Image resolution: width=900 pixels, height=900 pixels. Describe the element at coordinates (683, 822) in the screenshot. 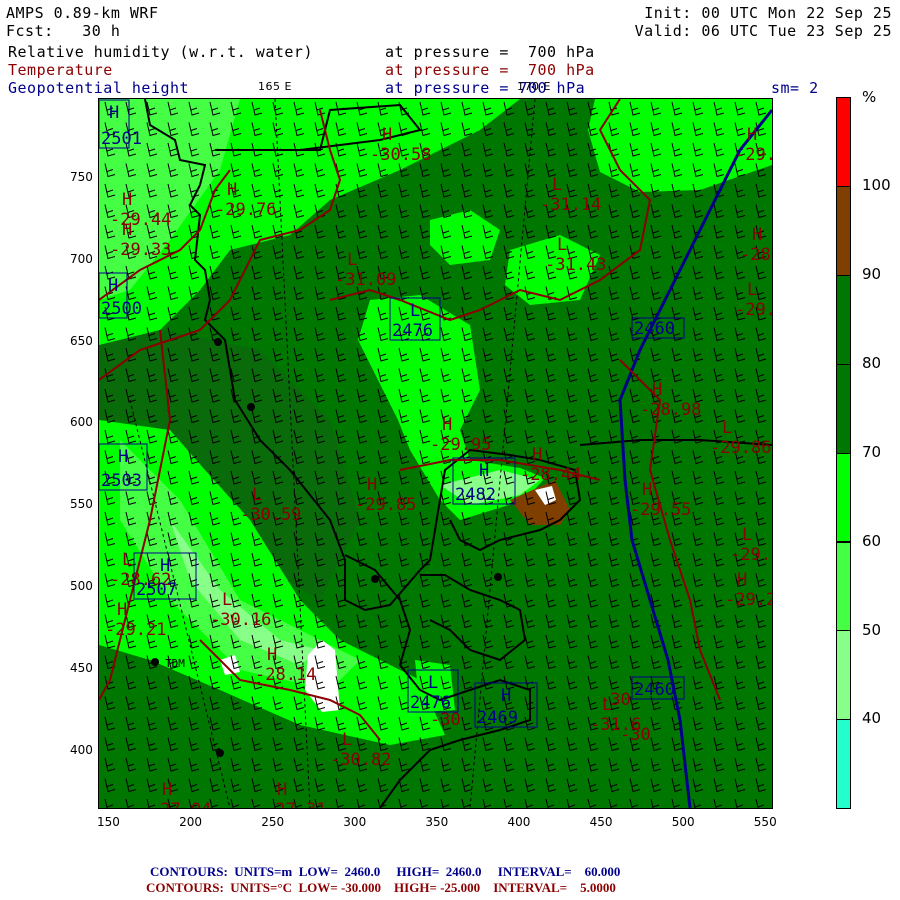

I see `x-tick-label: 500` at that location.